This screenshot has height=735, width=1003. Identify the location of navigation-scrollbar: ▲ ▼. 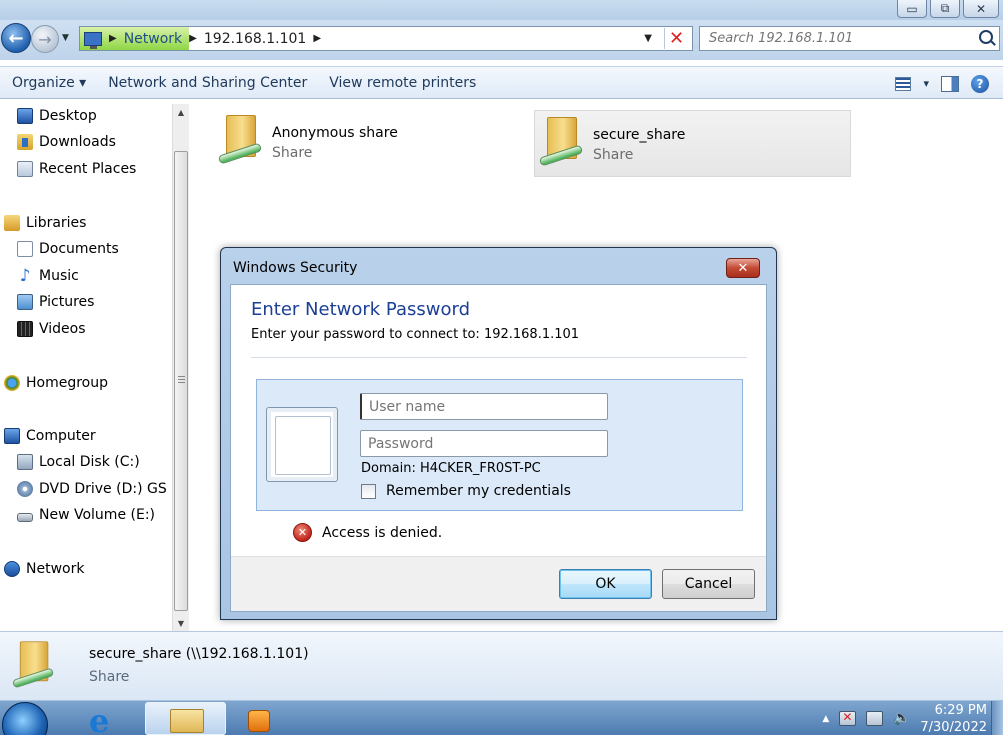
(180, 367).